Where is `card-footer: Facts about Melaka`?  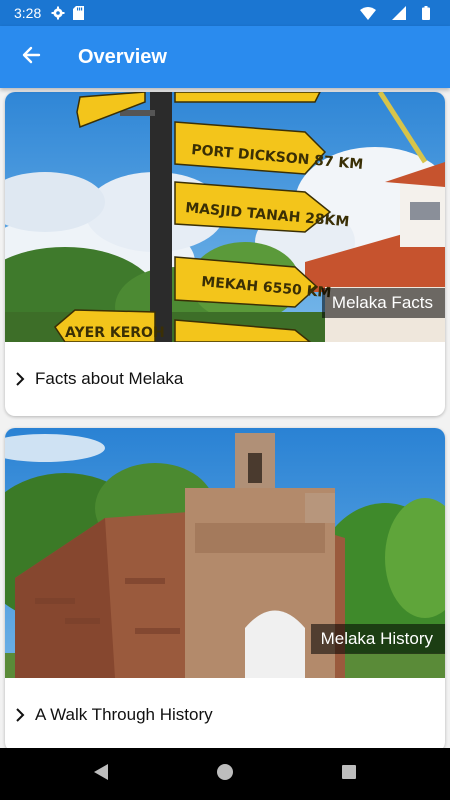 card-footer: Facts about Melaka is located at coordinates (225, 379).